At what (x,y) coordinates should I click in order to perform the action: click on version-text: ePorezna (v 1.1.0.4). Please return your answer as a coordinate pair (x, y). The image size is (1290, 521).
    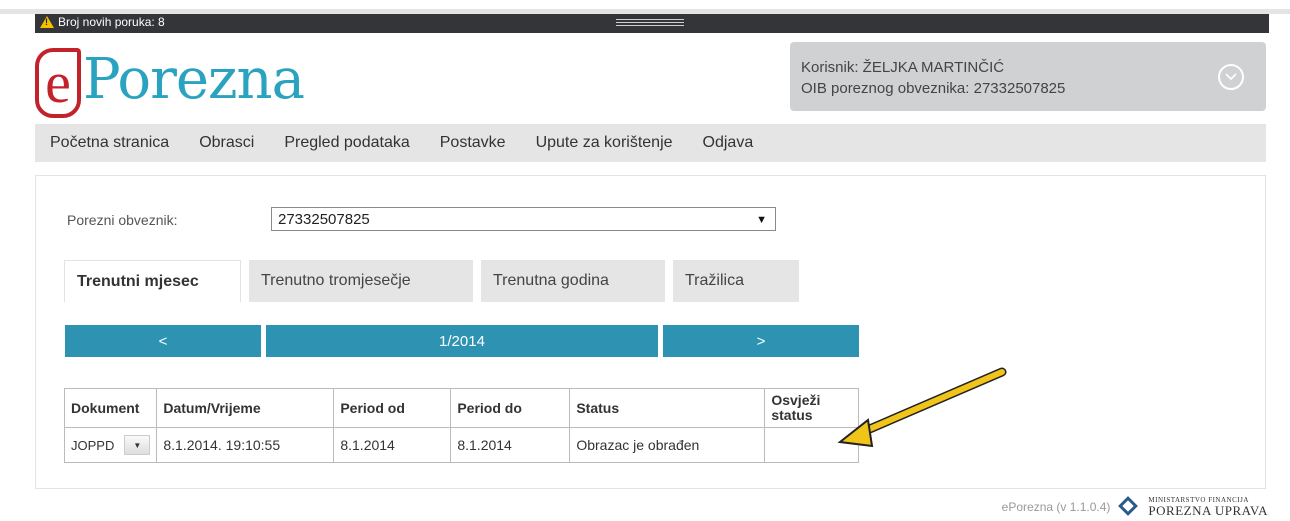
    Looking at the image, I should click on (1056, 507).